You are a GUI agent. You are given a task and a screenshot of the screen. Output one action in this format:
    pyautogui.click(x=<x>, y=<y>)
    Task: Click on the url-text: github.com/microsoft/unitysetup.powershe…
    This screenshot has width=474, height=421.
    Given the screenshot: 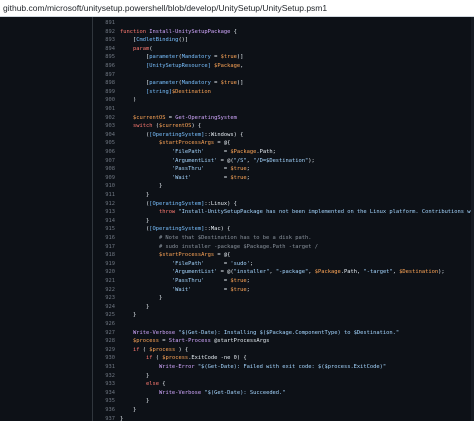 What is the action you would take?
    pyautogui.click(x=165, y=8)
    